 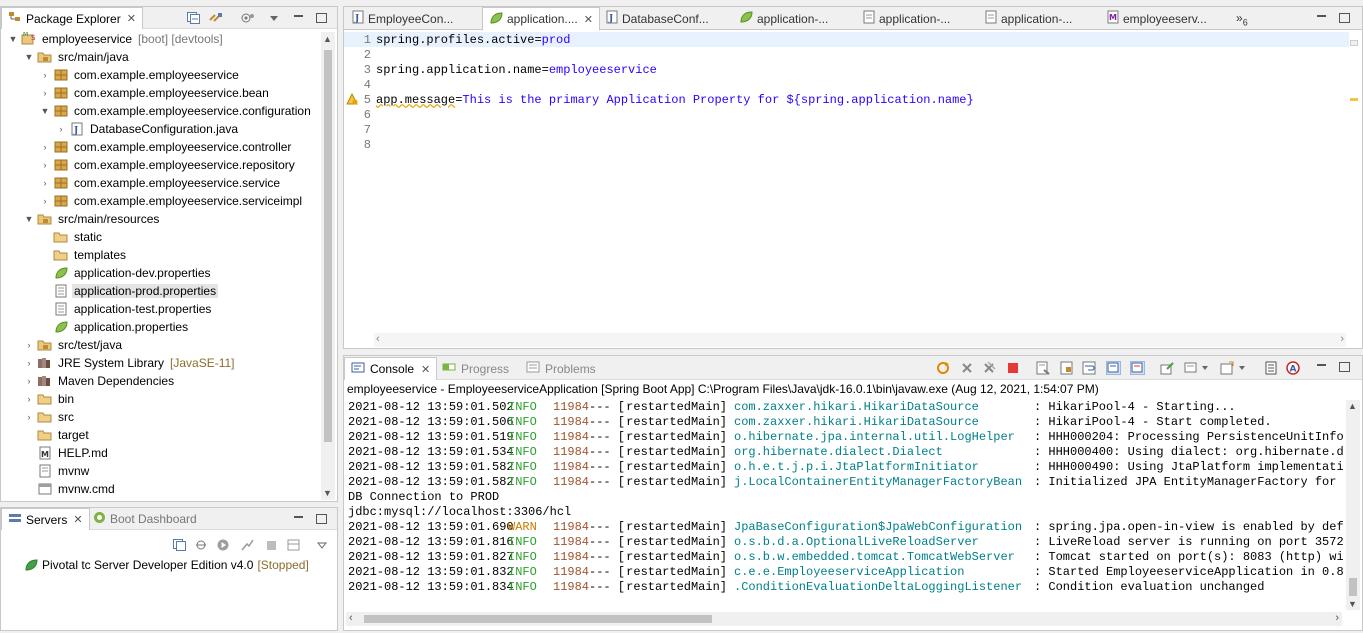 What do you see at coordinates (1354, 182) in the screenshot?
I see `overview-ruler` at bounding box center [1354, 182].